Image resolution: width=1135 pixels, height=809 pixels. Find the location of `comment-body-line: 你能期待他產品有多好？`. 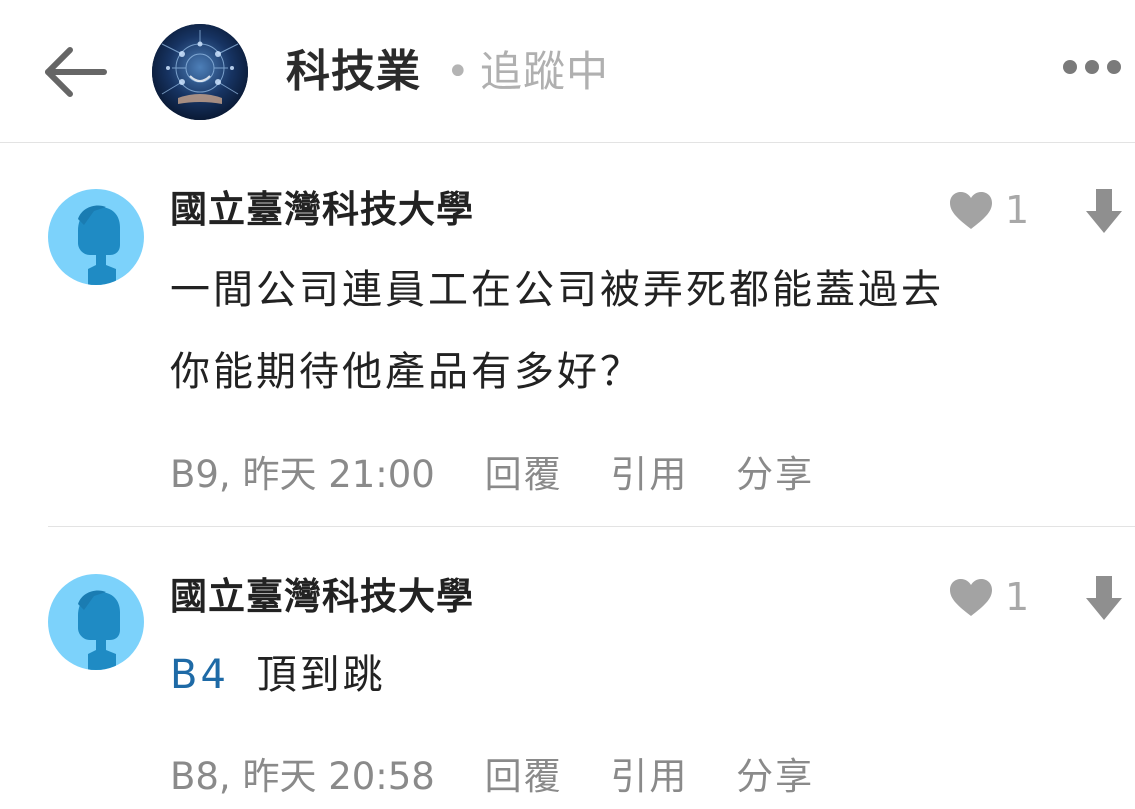

comment-body-line: 你能期待他產品有多好？ is located at coordinates (406, 372).